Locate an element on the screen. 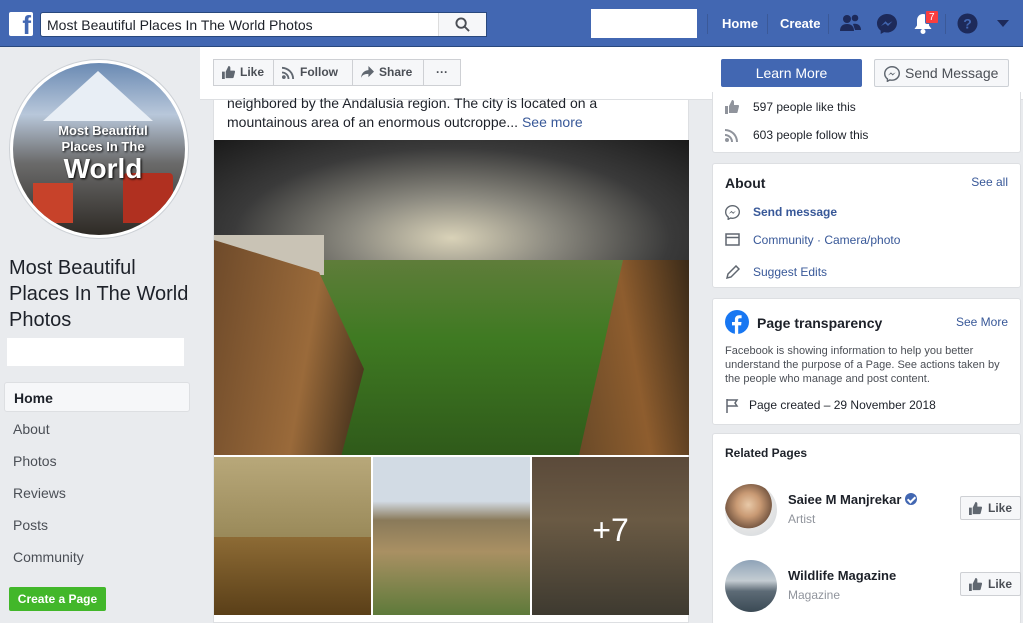  search-icon is located at coordinates (462, 24).